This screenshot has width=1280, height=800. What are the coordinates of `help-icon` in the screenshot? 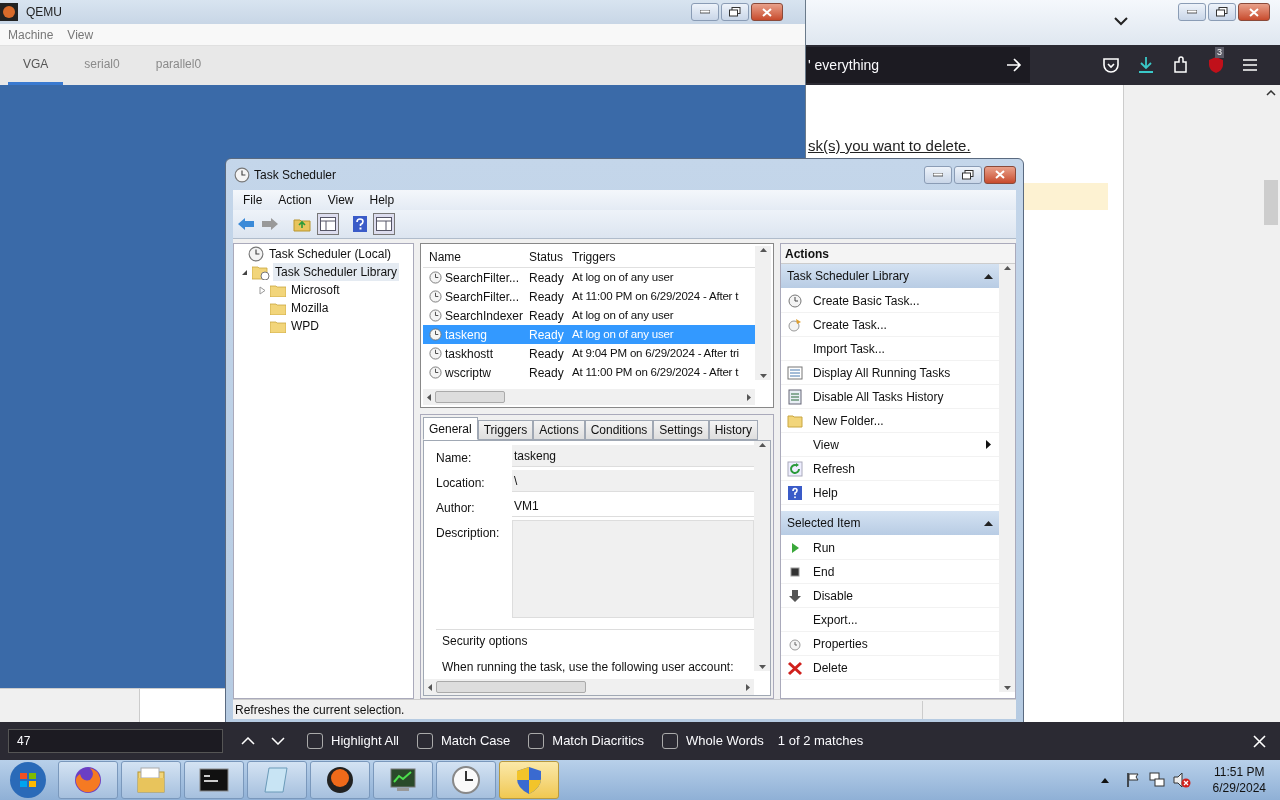 It's located at (360, 224).